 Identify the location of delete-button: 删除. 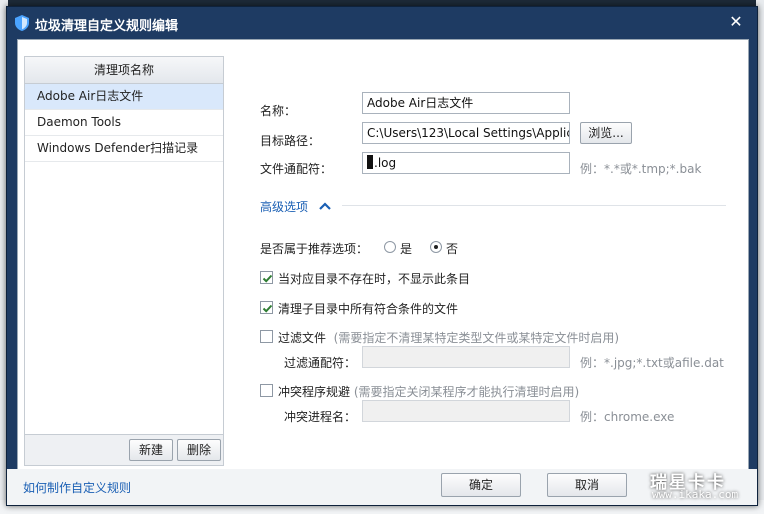
(199, 450).